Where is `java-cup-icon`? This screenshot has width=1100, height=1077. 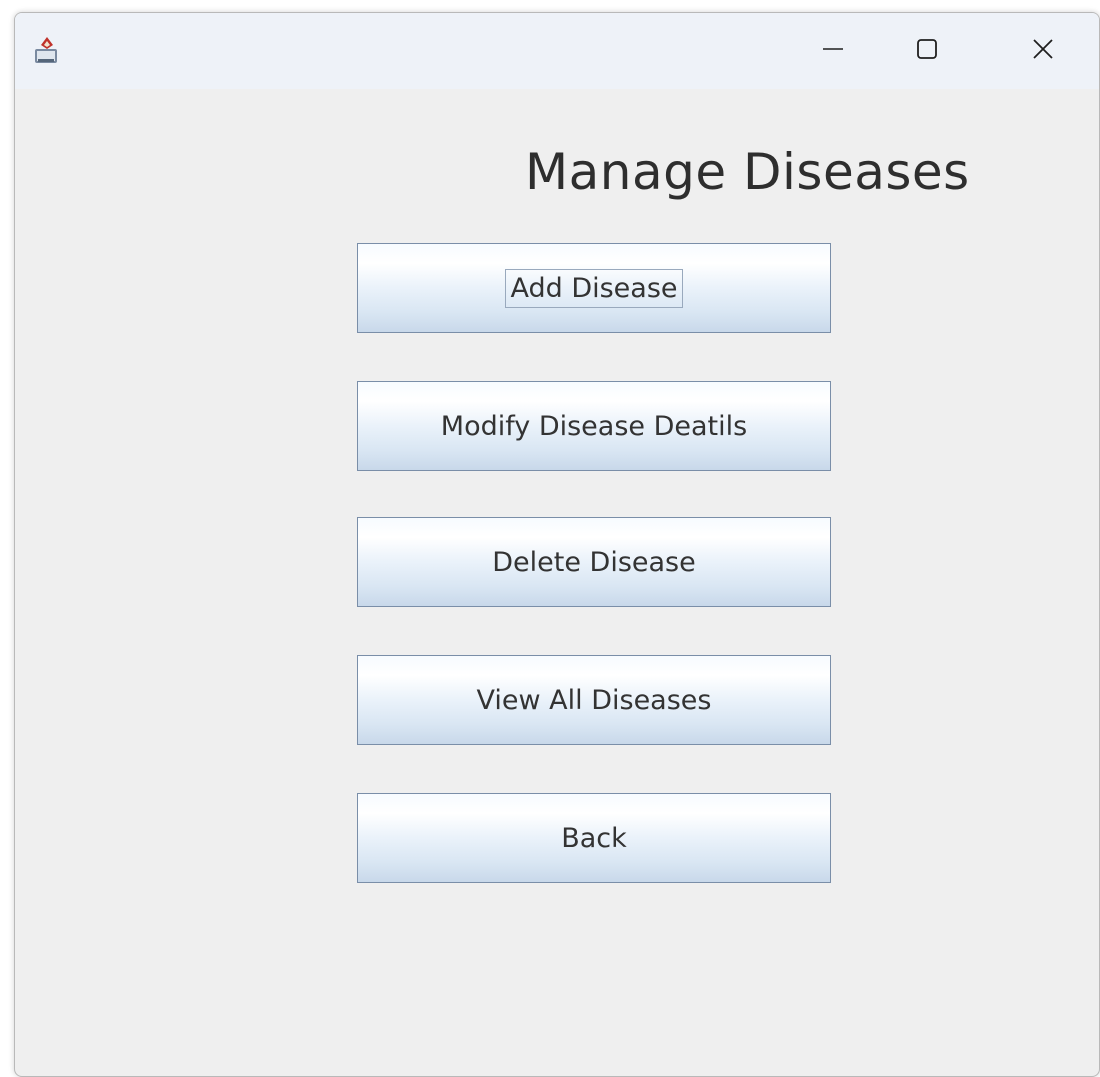 java-cup-icon is located at coordinates (47, 50).